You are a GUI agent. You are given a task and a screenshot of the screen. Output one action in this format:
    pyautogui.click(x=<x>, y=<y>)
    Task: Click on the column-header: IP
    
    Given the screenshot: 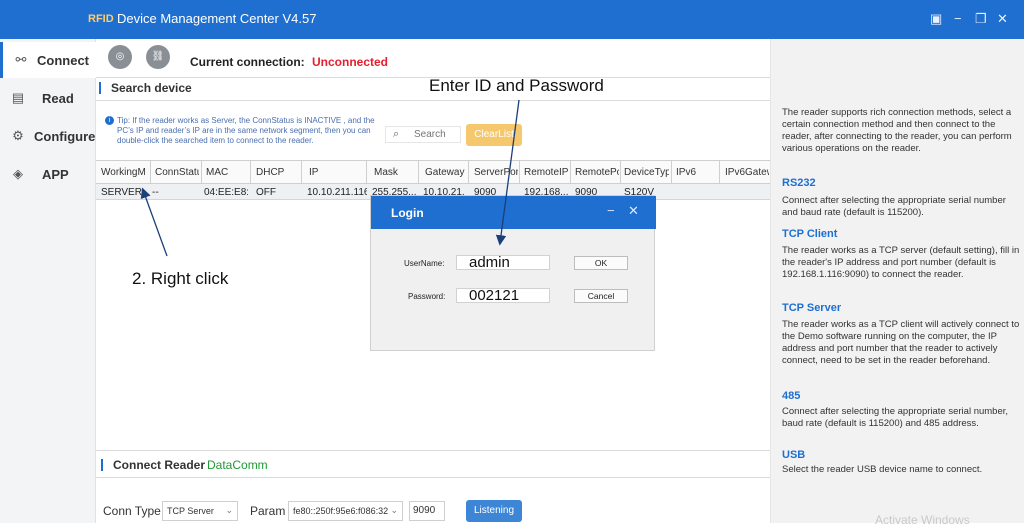 What is the action you would take?
    pyautogui.click(x=336, y=172)
    